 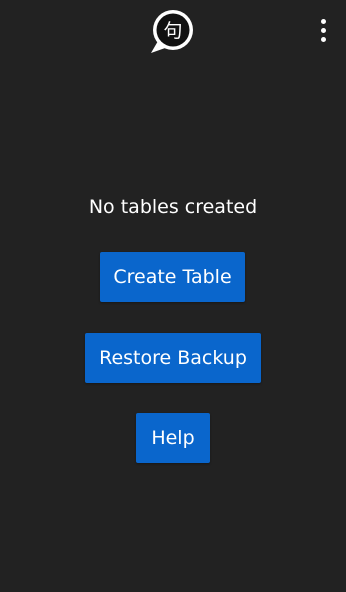 What do you see at coordinates (173, 207) in the screenshot?
I see `empty-state-message: No tables created` at bounding box center [173, 207].